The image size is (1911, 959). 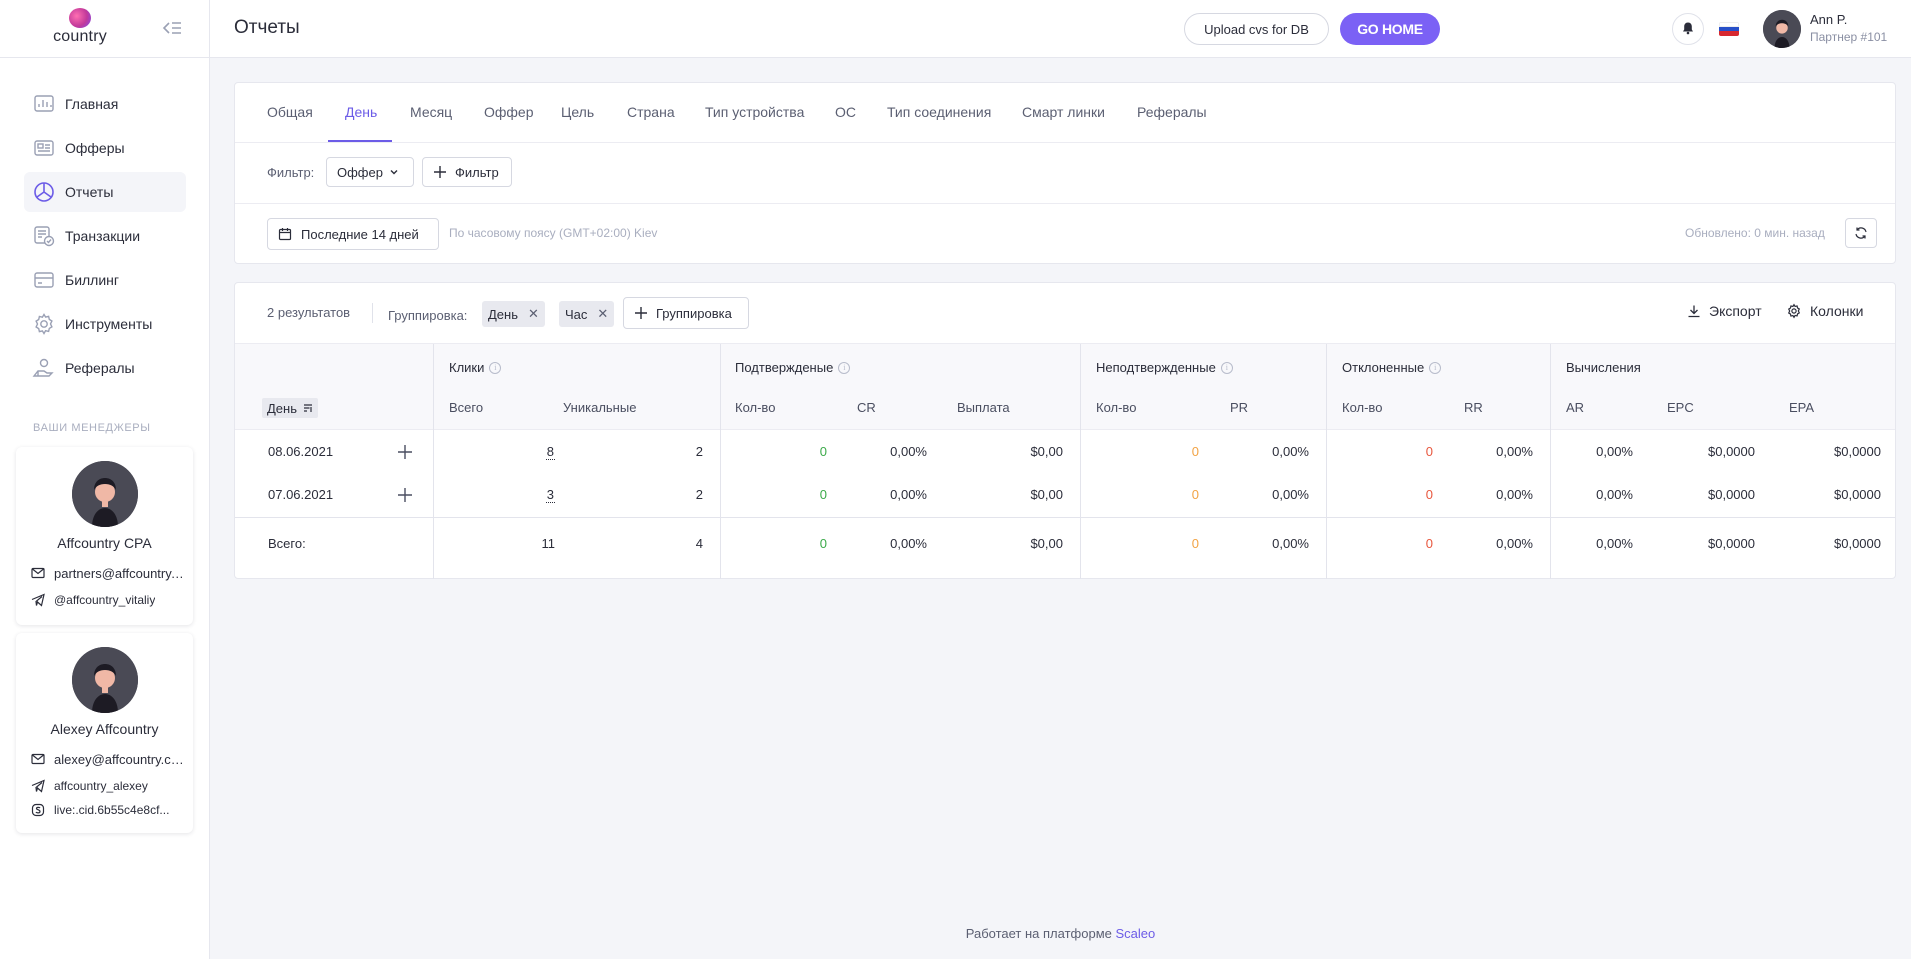 What do you see at coordinates (108, 759) in the screenshot?
I see `manager-email: alexey@affcountry.com` at bounding box center [108, 759].